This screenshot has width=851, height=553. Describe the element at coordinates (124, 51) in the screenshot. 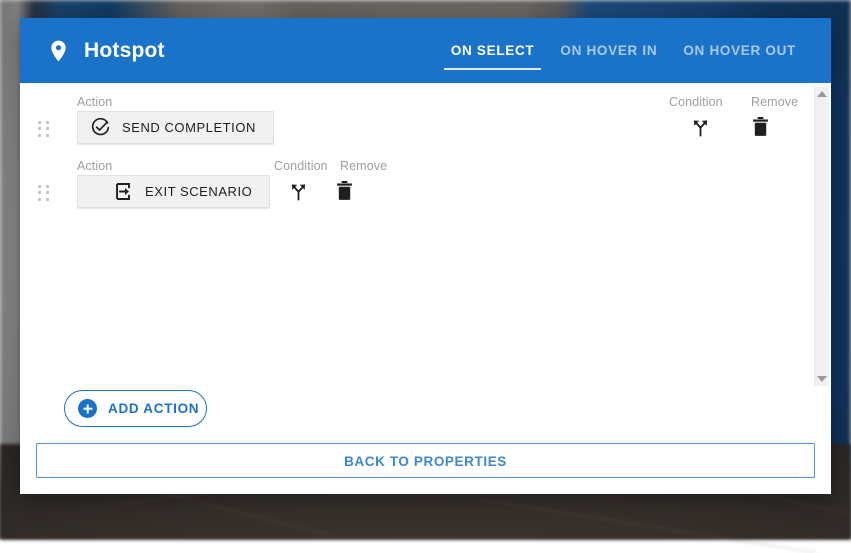

I see `page-title: Hotspot` at that location.